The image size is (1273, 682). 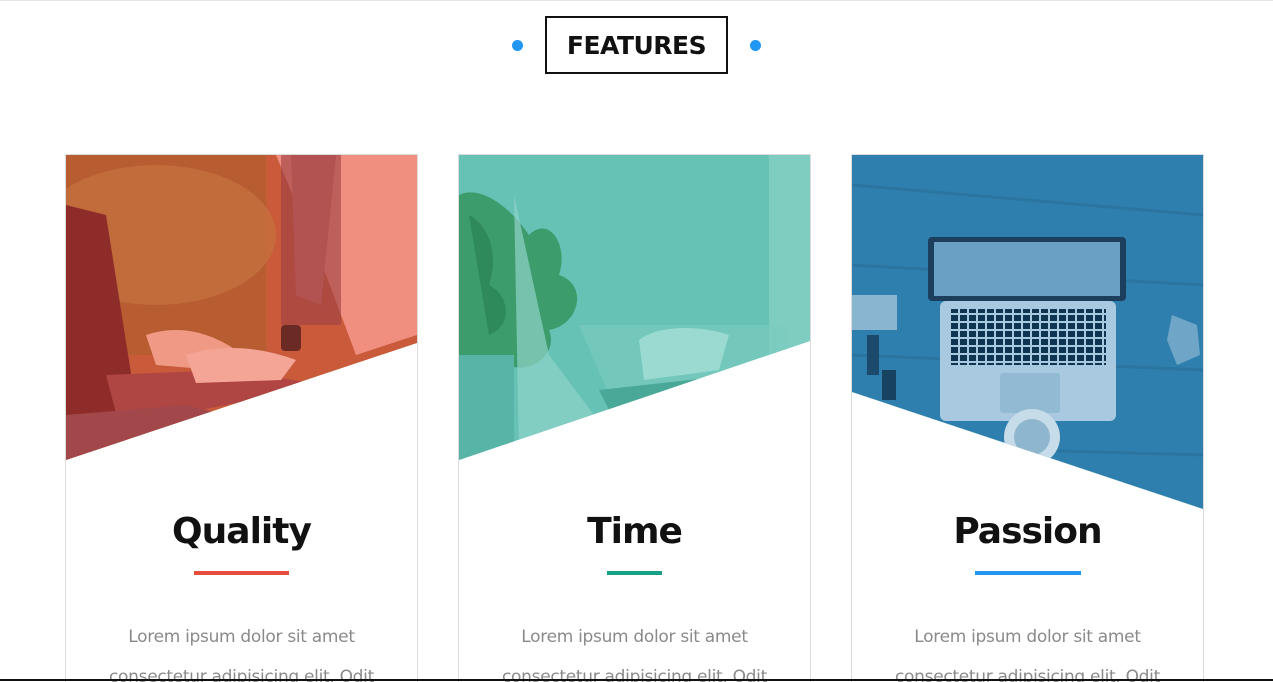 What do you see at coordinates (756, 45) in the screenshot?
I see `right-dot-icon` at bounding box center [756, 45].